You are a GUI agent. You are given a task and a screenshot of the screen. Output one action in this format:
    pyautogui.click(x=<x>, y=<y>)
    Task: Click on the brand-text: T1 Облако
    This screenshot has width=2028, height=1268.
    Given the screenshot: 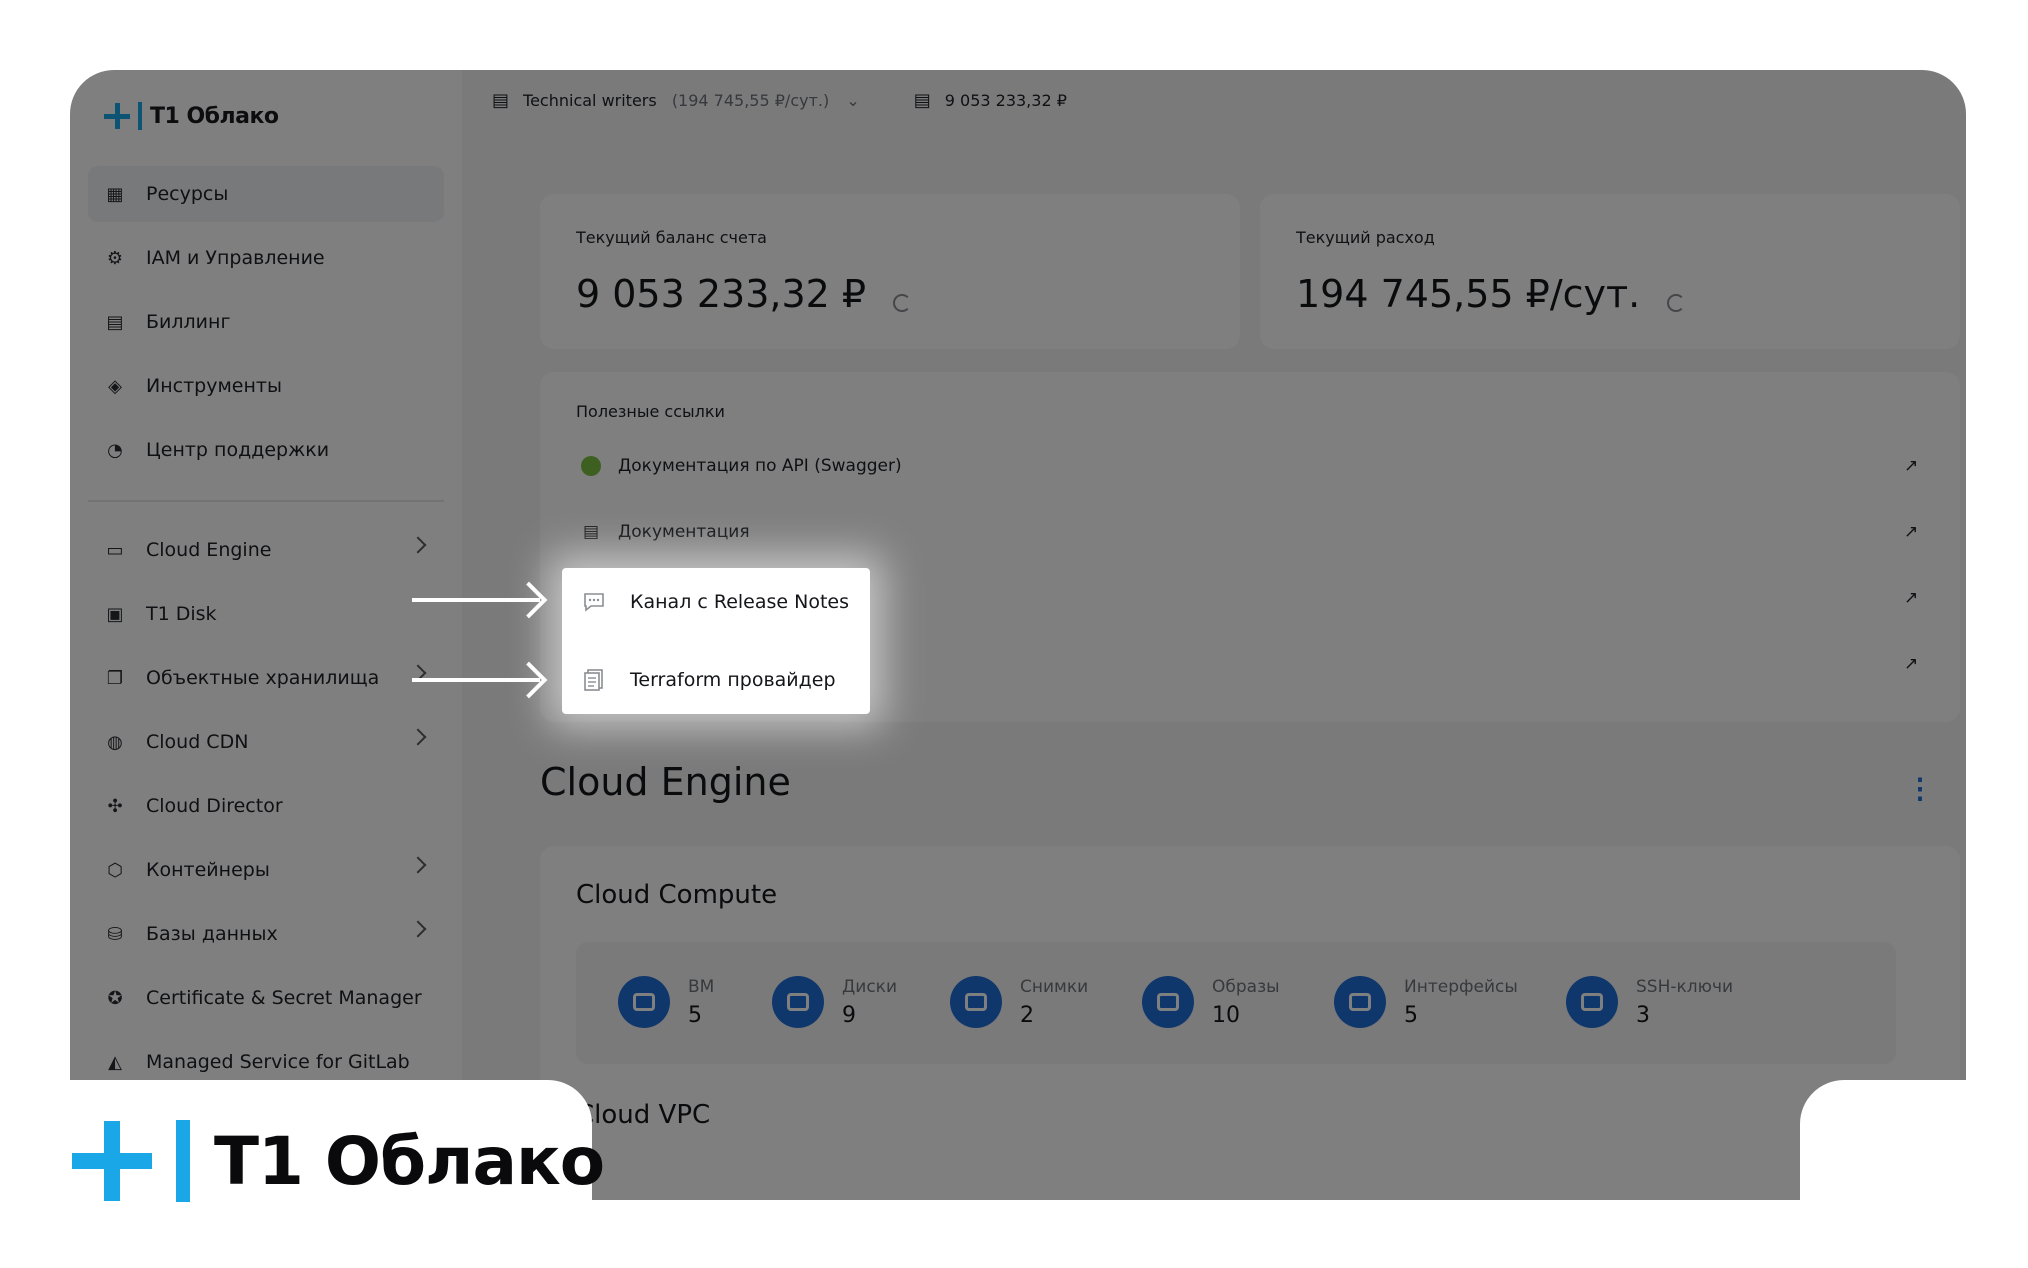 What is the action you would take?
    pyautogui.click(x=409, y=1161)
    